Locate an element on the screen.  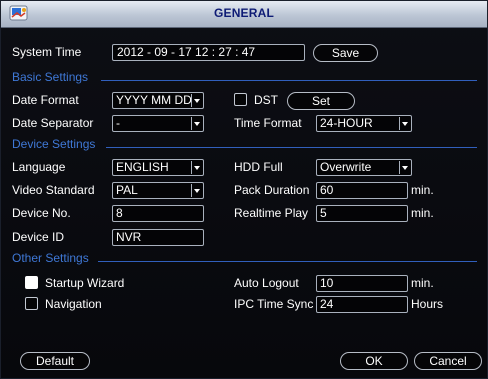
video-standard-dropdown: PAL is located at coordinates (158, 190).